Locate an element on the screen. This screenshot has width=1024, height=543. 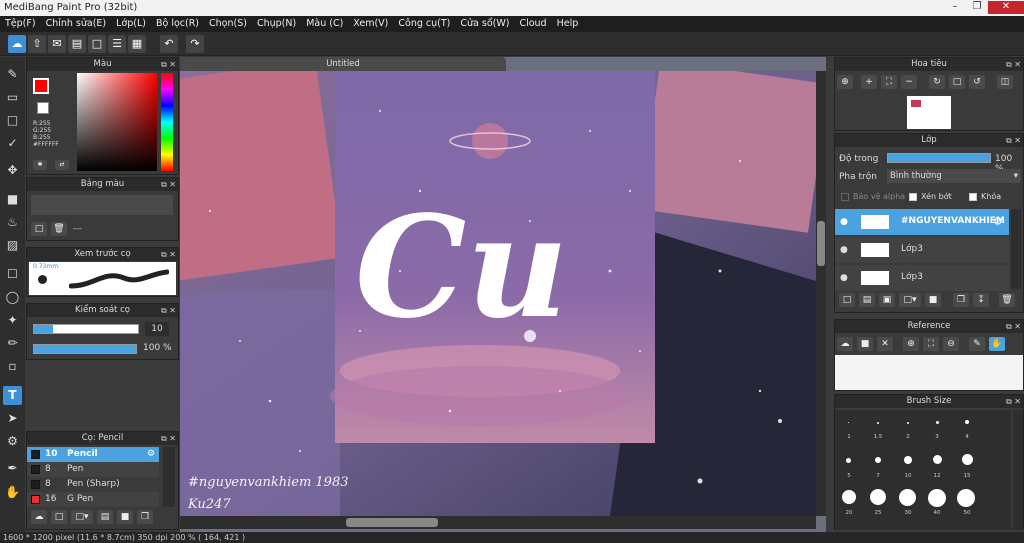
settings-gear-icon: ⚙ is located at coordinates (998, 221).